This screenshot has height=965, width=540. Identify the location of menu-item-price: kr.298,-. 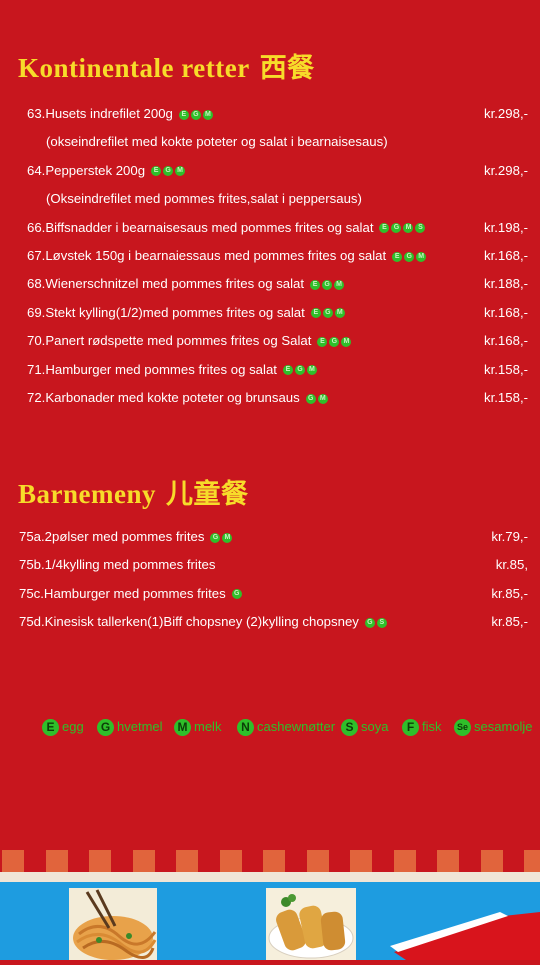
(506, 170).